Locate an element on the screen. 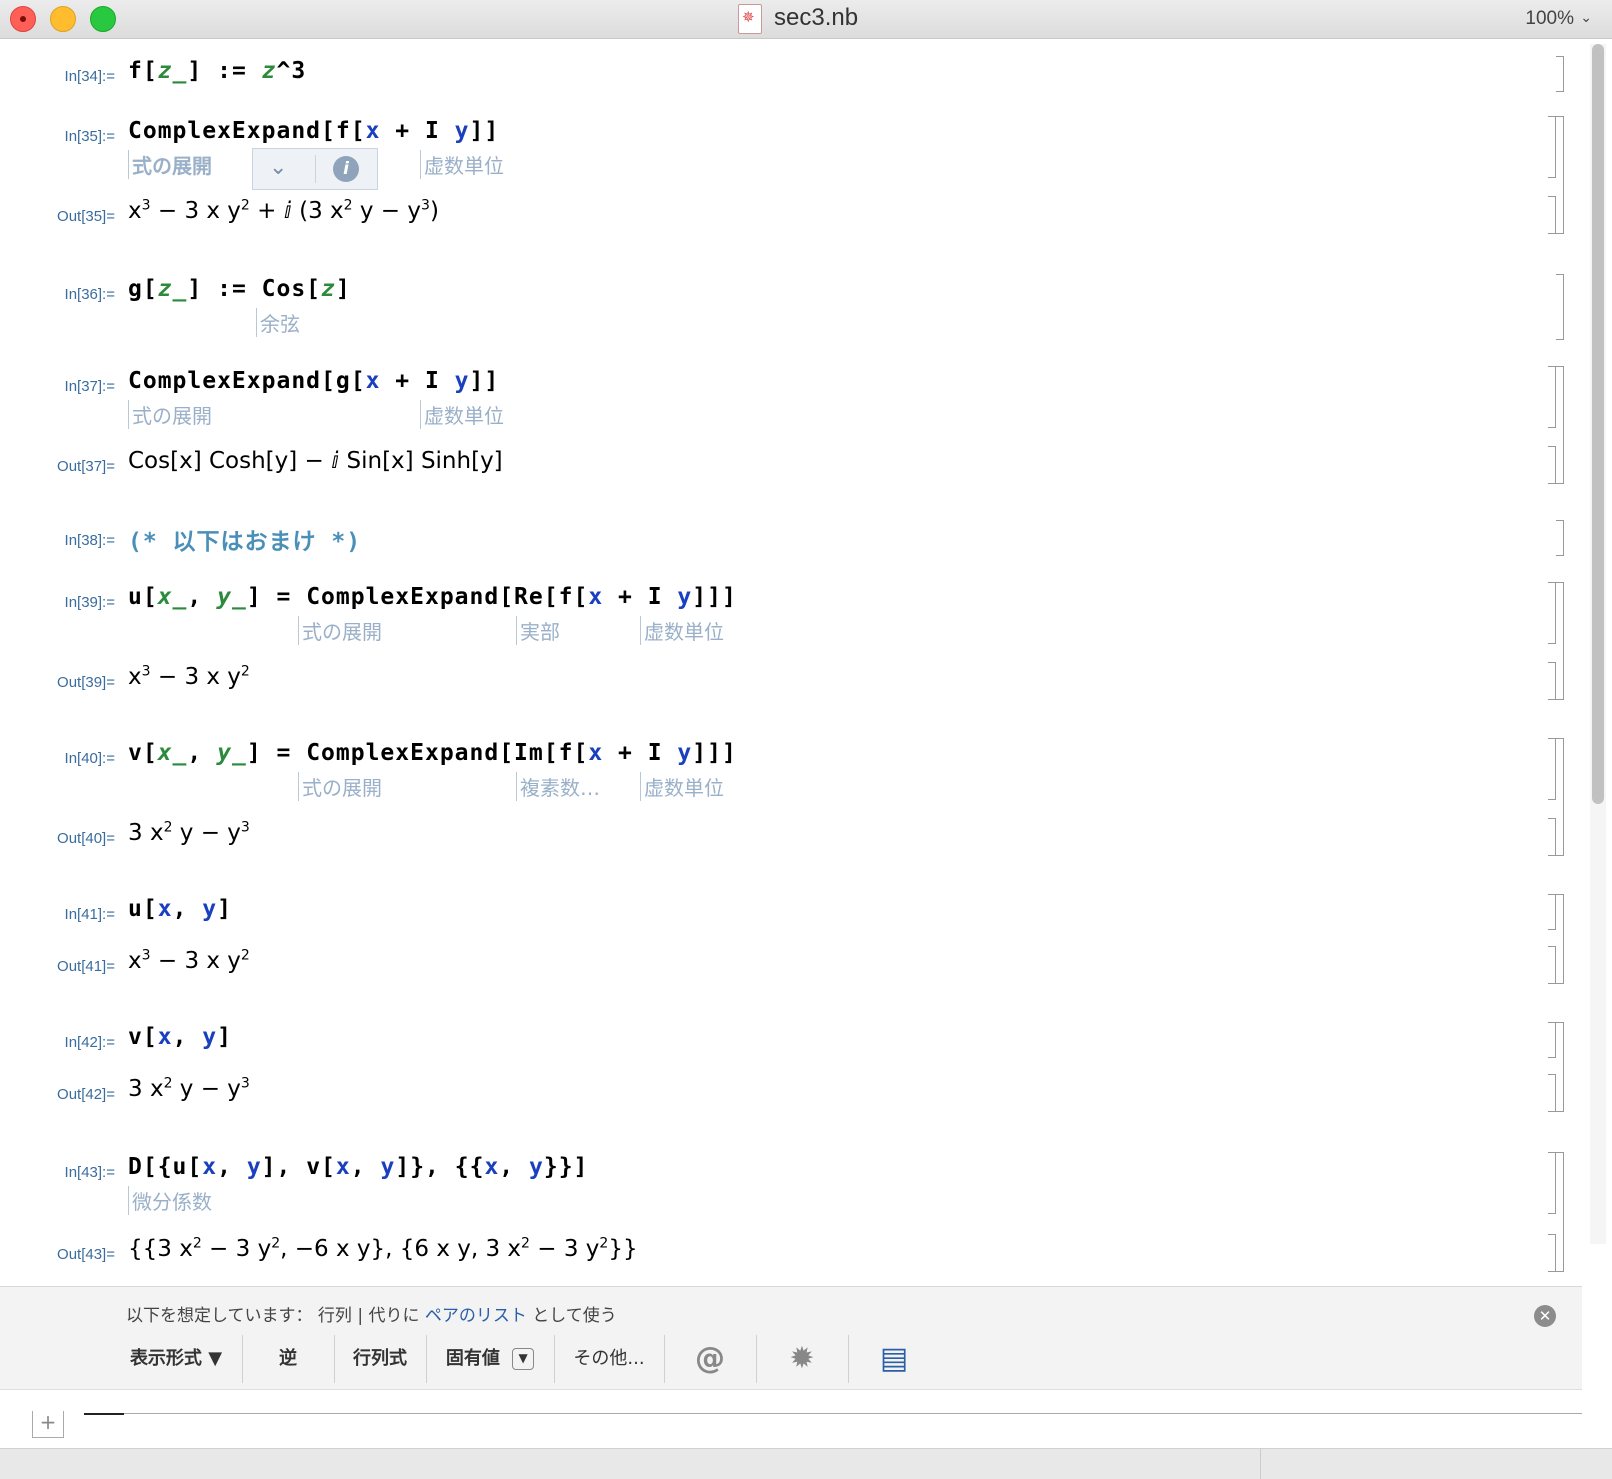  cell-label: Out[41]= is located at coordinates (86, 966).